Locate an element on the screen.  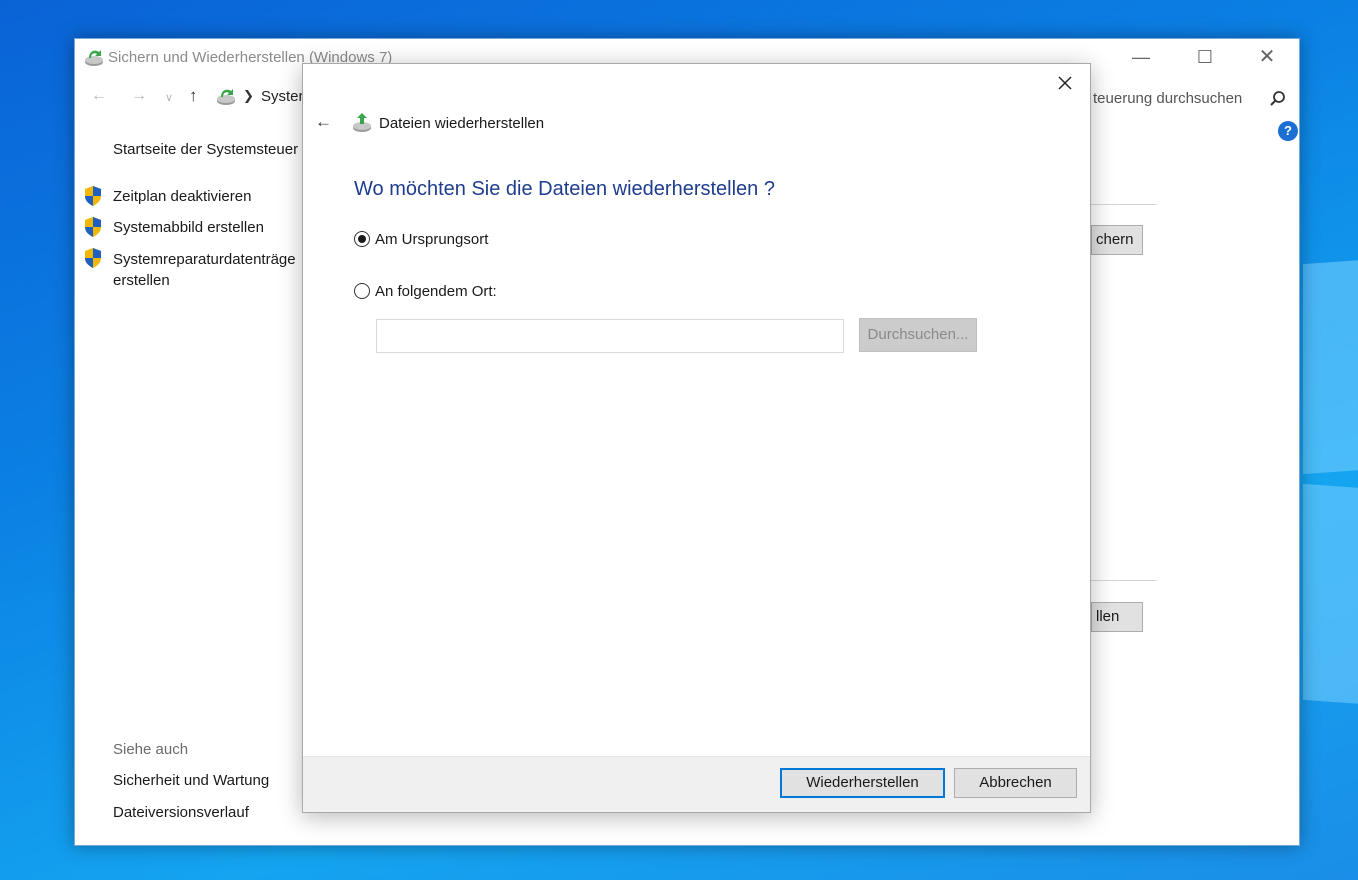
maximize-button: ☐ is located at coordinates (1205, 58).